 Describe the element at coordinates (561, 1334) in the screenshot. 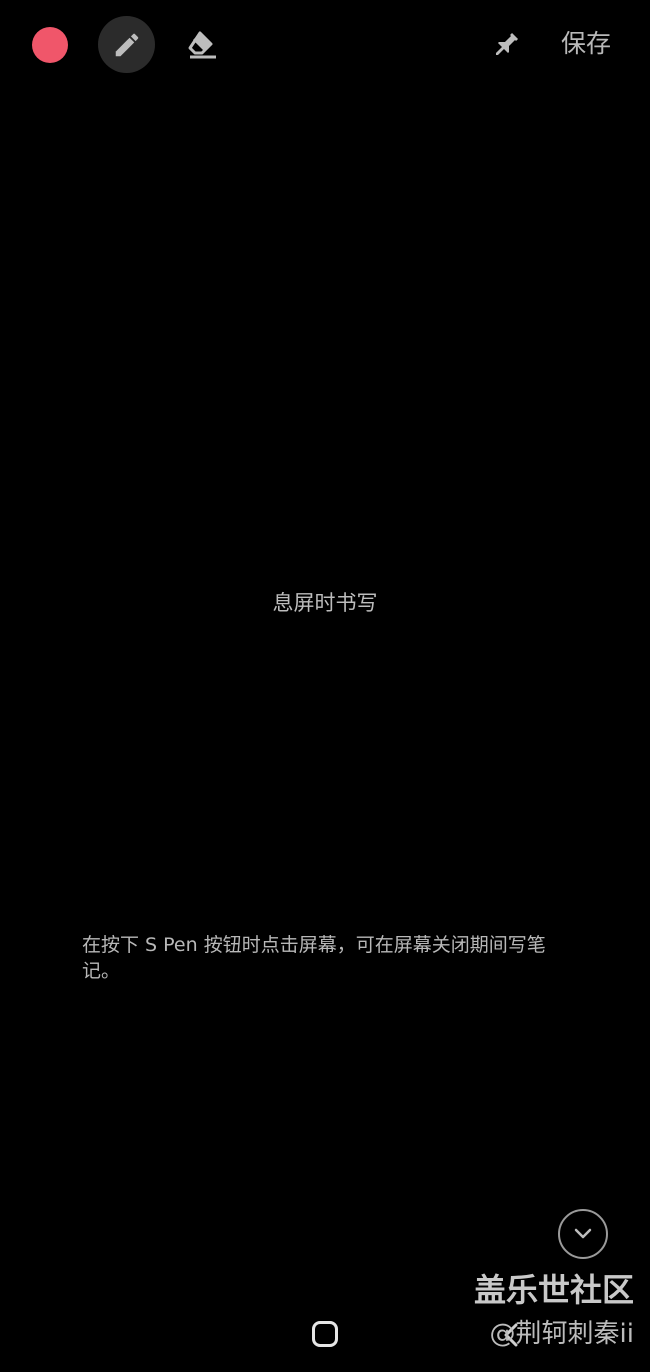

I see `watermark-user: @荆轲刺秦ii` at that location.